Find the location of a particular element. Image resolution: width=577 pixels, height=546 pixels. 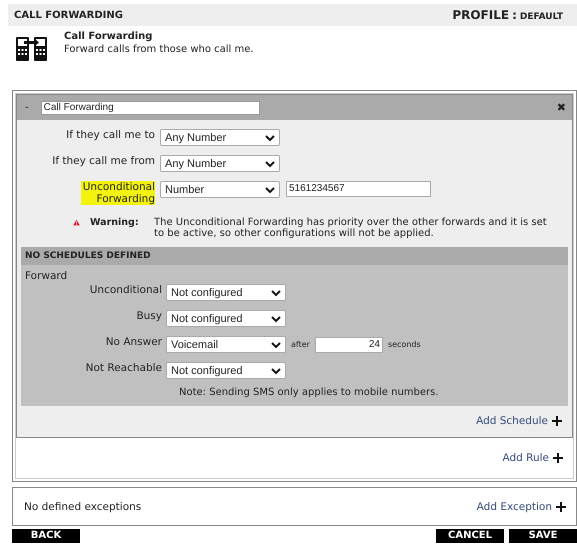

schedule-title: NO SCHEDULES DEFINED is located at coordinates (88, 256).